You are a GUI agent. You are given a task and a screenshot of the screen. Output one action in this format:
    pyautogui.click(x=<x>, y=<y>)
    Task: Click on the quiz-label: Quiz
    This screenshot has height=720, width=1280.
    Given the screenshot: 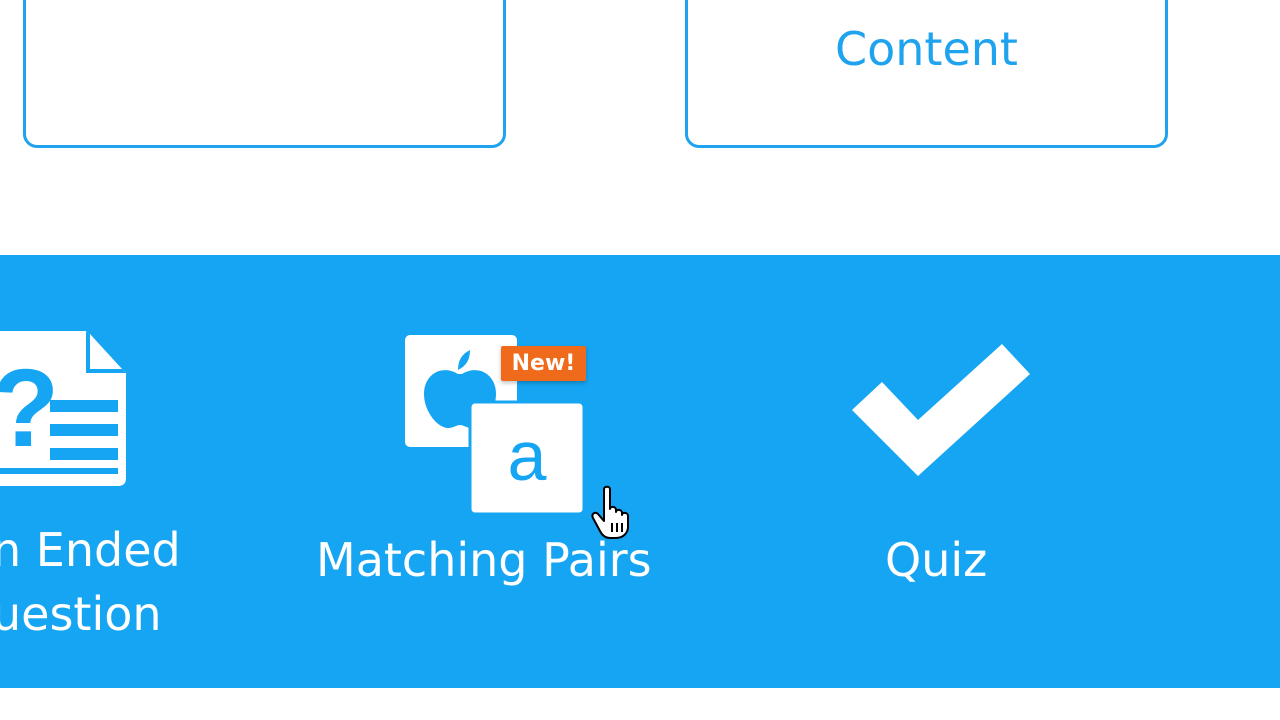 What is the action you would take?
    pyautogui.click(x=936, y=560)
    